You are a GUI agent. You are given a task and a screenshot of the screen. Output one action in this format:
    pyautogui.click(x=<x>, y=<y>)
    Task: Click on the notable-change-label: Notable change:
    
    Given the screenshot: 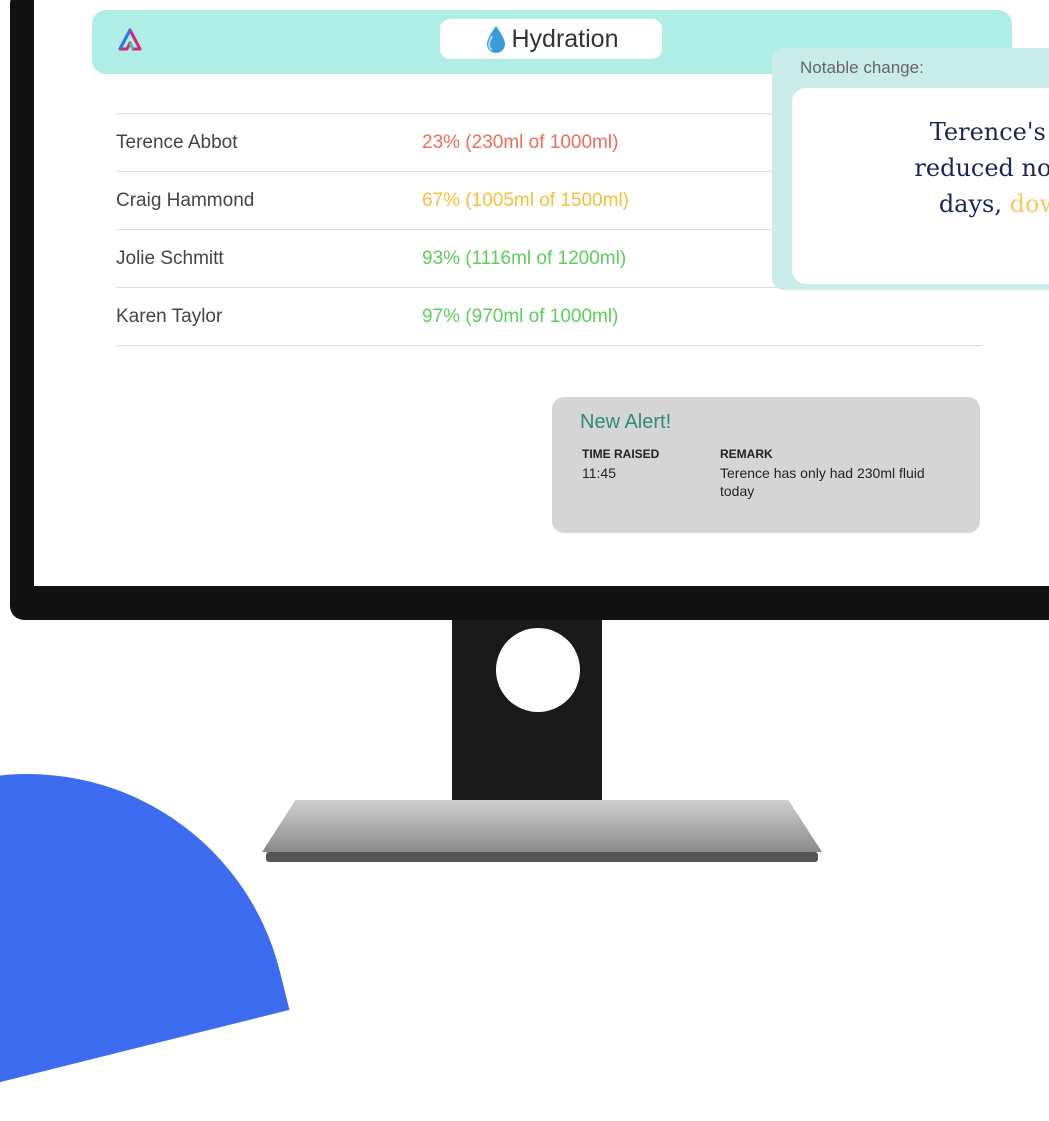 What is the action you would take?
    pyautogui.click(x=862, y=67)
    